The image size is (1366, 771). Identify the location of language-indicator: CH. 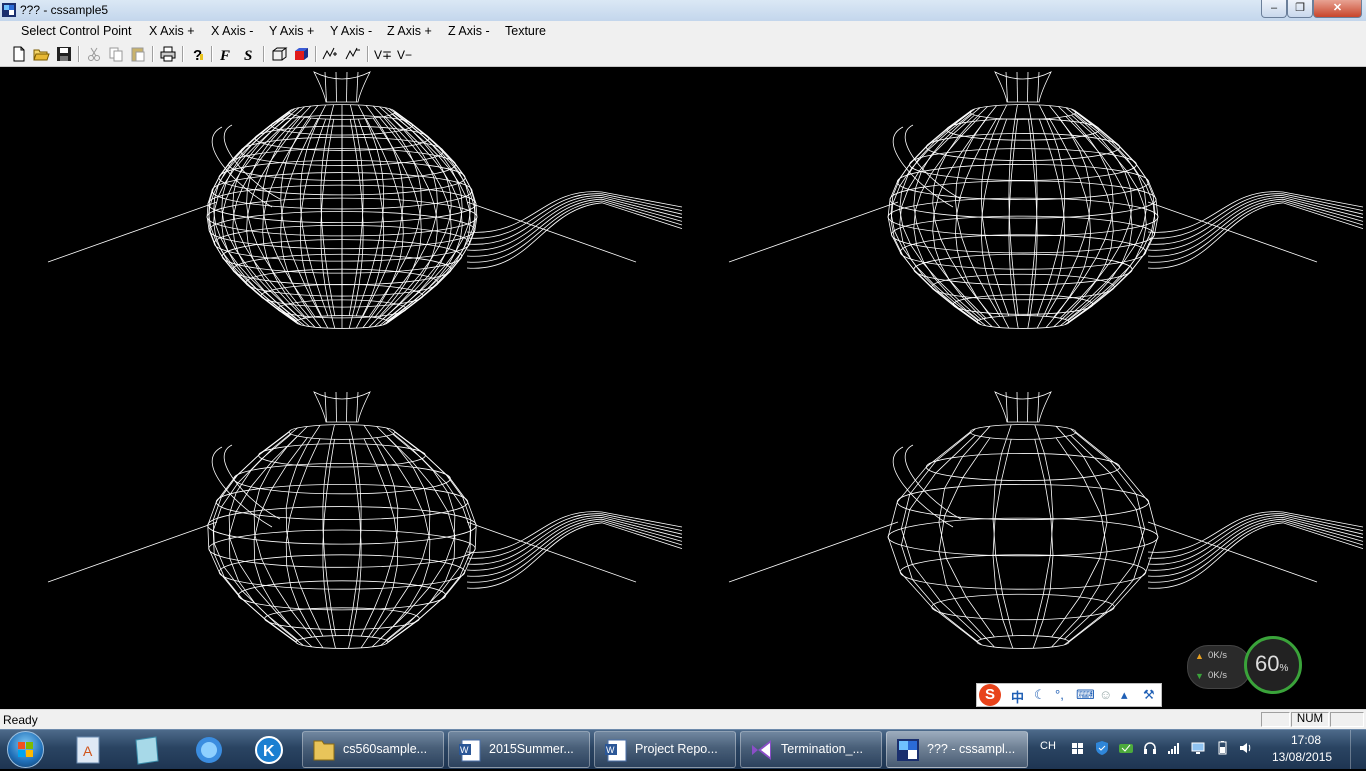
(1048, 746).